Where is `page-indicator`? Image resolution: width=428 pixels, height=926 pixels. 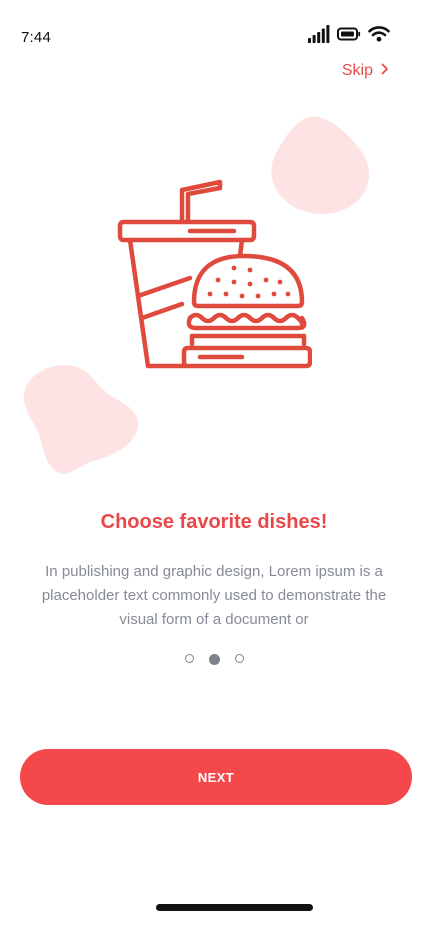
page-indicator is located at coordinates (214, 659).